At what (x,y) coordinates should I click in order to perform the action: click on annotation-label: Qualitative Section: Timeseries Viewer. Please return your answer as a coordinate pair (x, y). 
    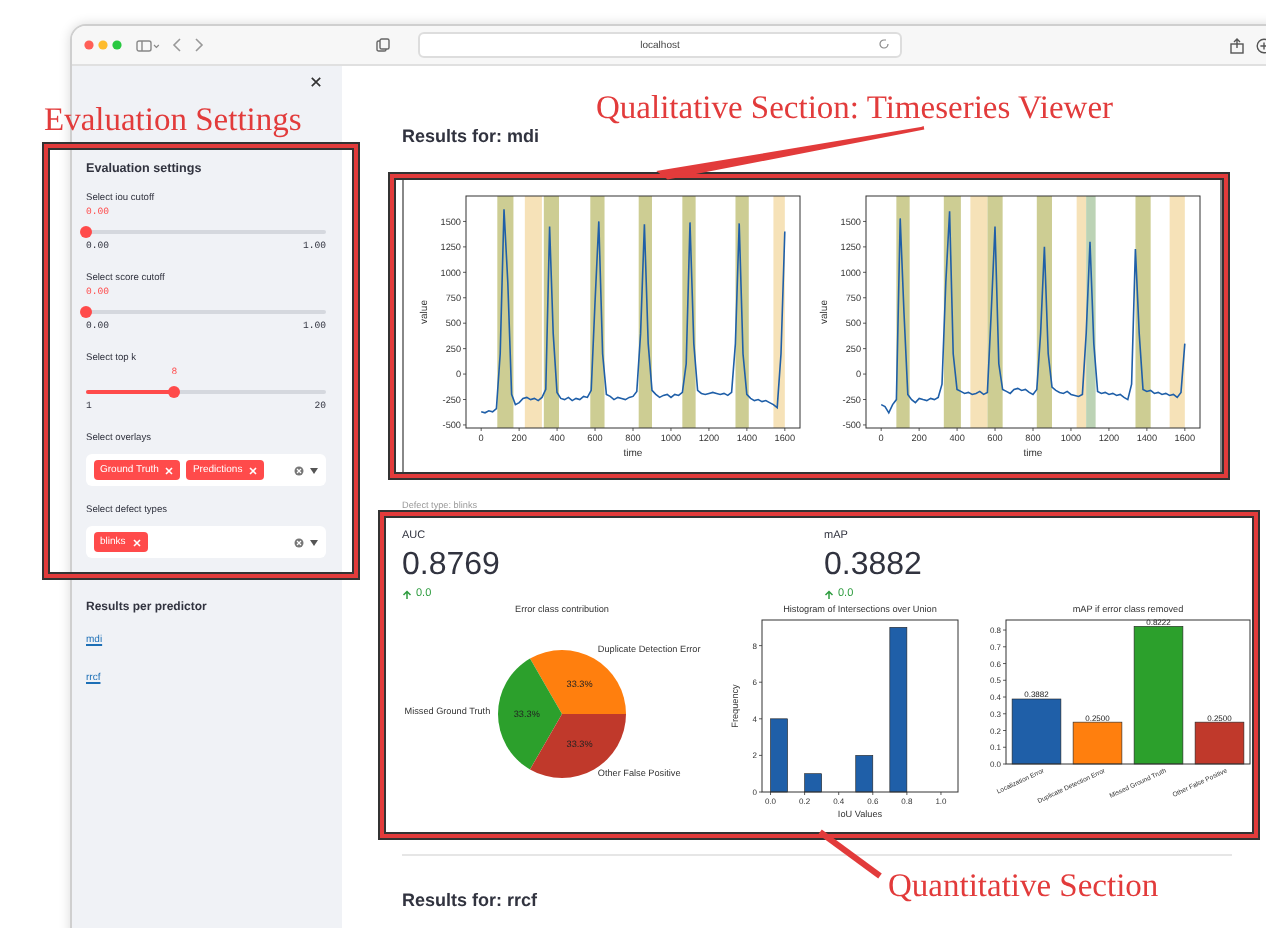
    Looking at the image, I should click on (855, 108).